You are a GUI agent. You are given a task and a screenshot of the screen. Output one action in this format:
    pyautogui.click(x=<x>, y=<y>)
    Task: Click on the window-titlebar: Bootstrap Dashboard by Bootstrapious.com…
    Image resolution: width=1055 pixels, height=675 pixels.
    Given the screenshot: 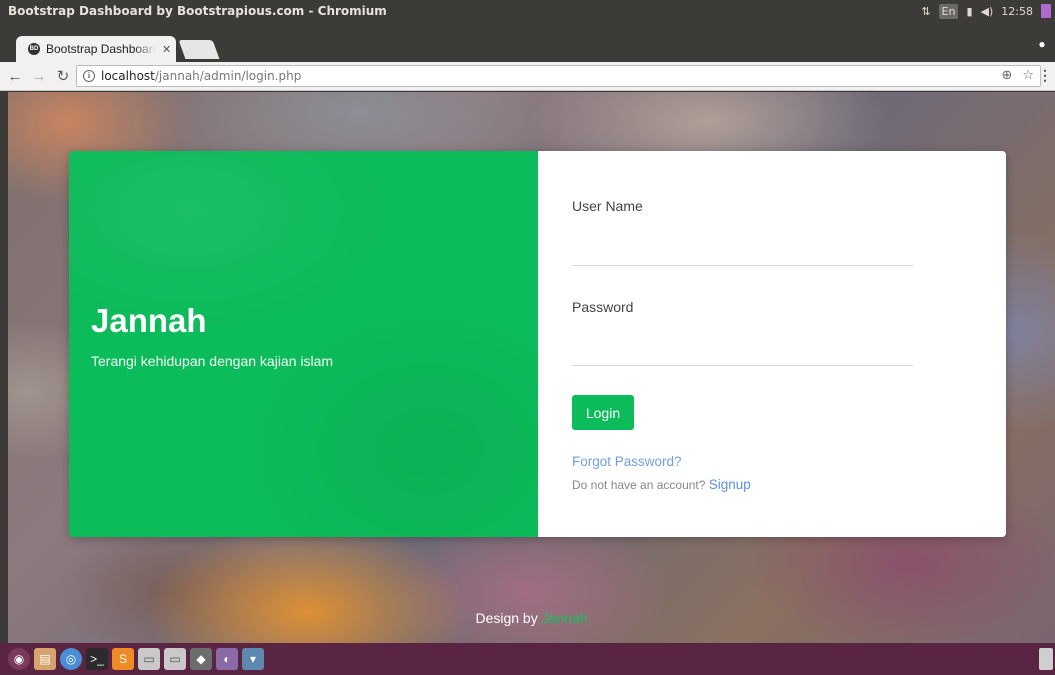 What is the action you would take?
    pyautogui.click(x=527, y=16)
    